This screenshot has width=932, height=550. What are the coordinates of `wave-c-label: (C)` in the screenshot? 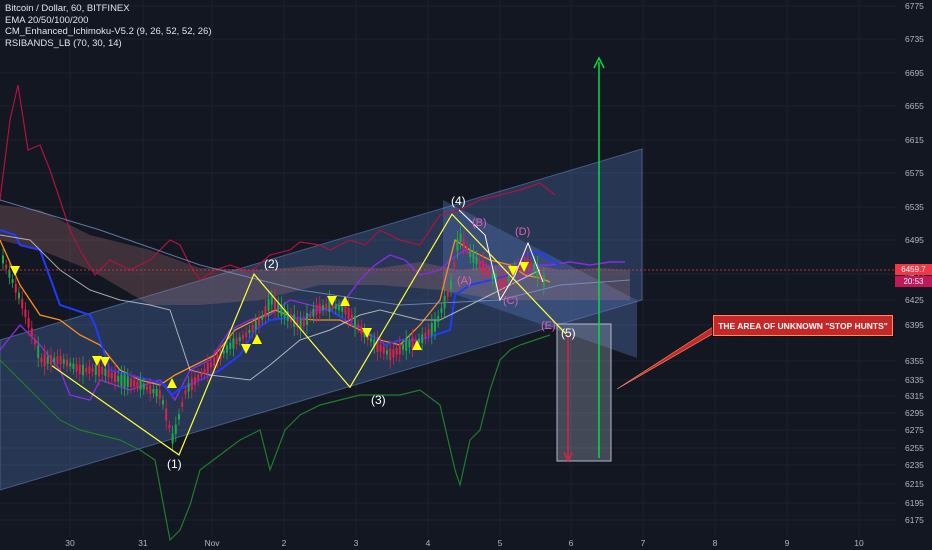 It's located at (510, 301).